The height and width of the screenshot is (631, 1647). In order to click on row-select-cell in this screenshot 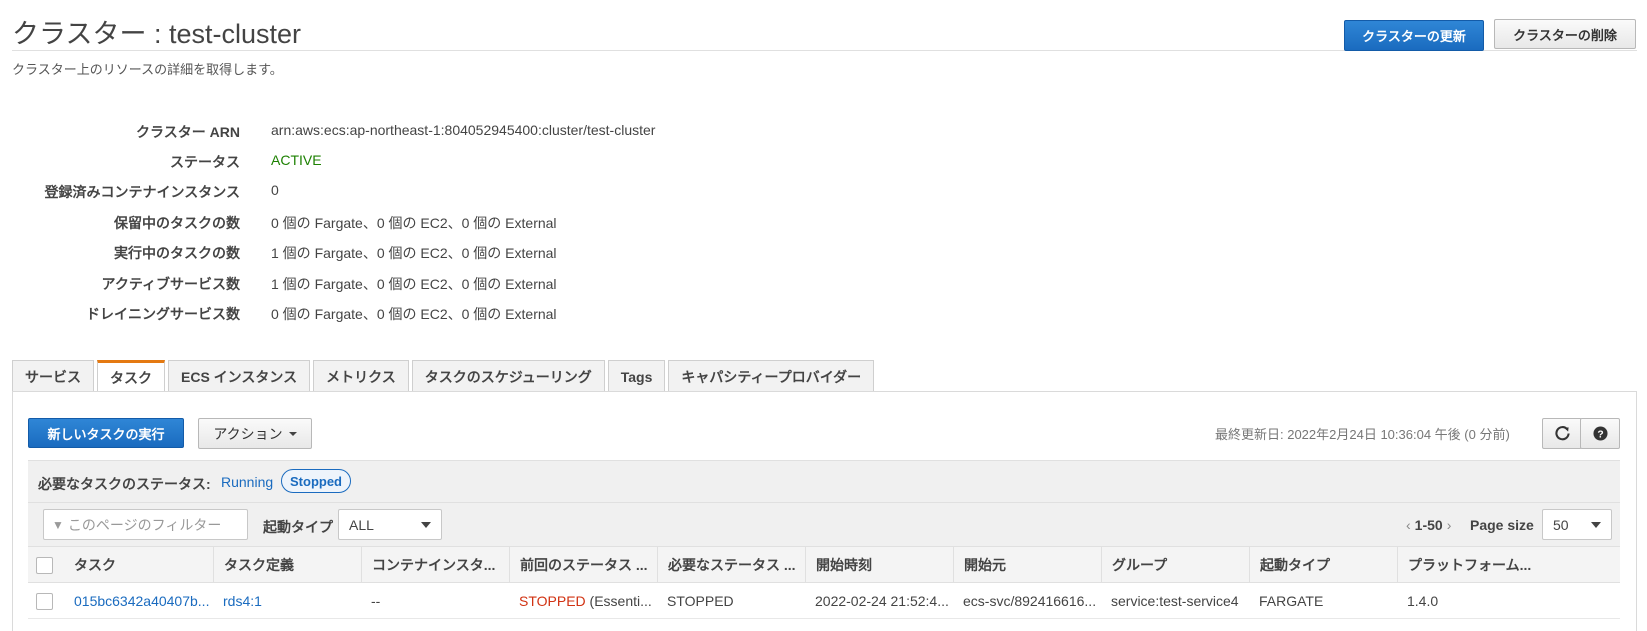, I will do `click(46, 601)`.